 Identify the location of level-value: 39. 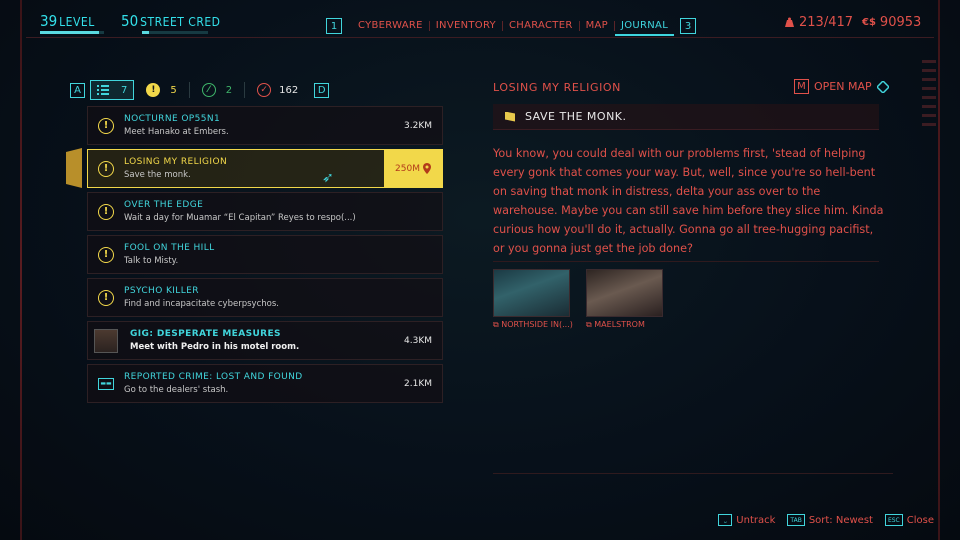
(49, 21).